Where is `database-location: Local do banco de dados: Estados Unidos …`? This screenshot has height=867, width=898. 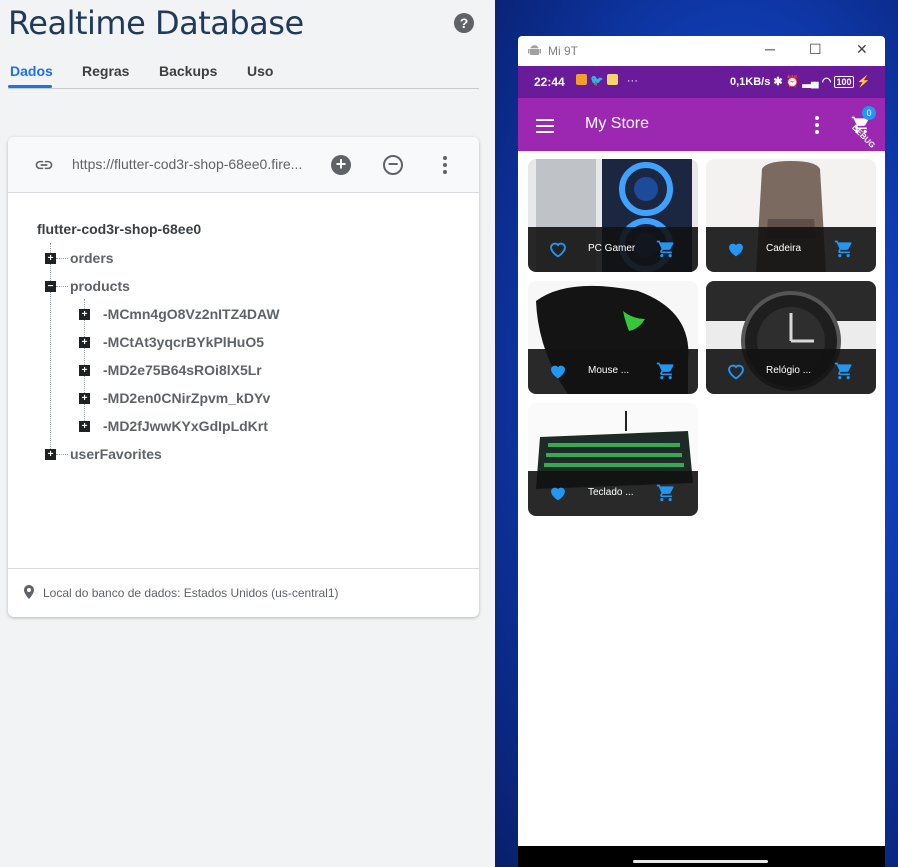
database-location: Local do banco de dados: Estados Unidos … is located at coordinates (191, 593).